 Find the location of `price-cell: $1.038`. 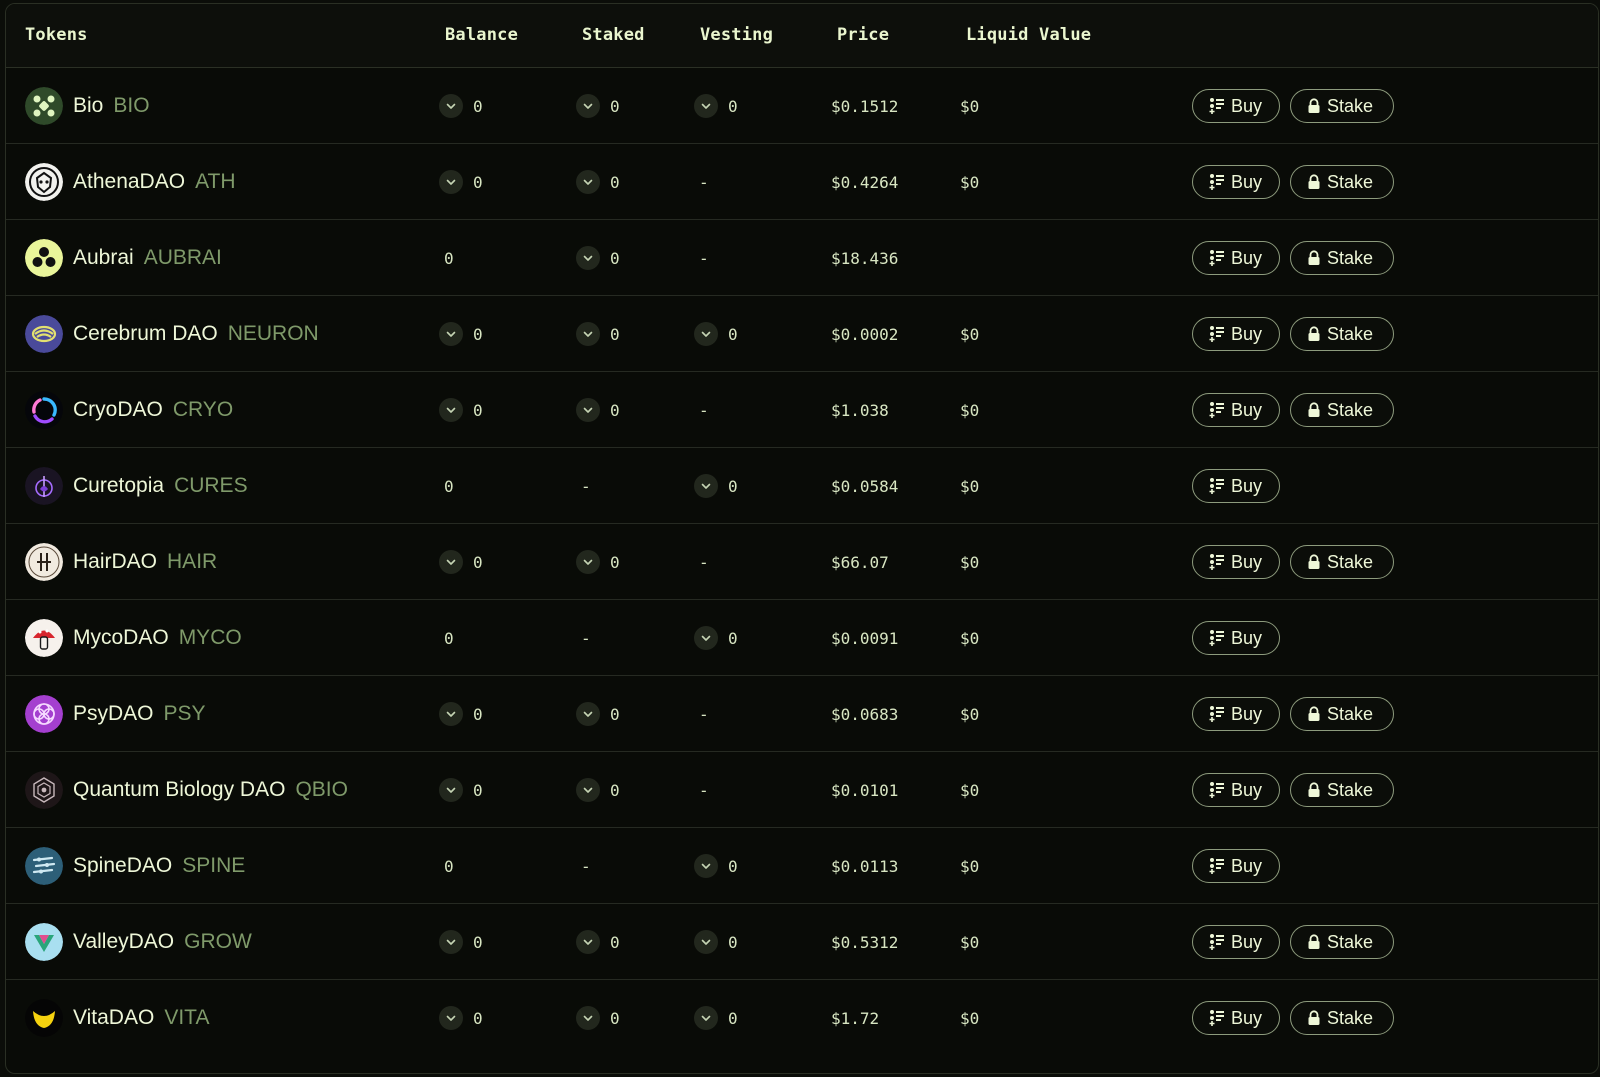

price-cell: $1.038 is located at coordinates (860, 410).